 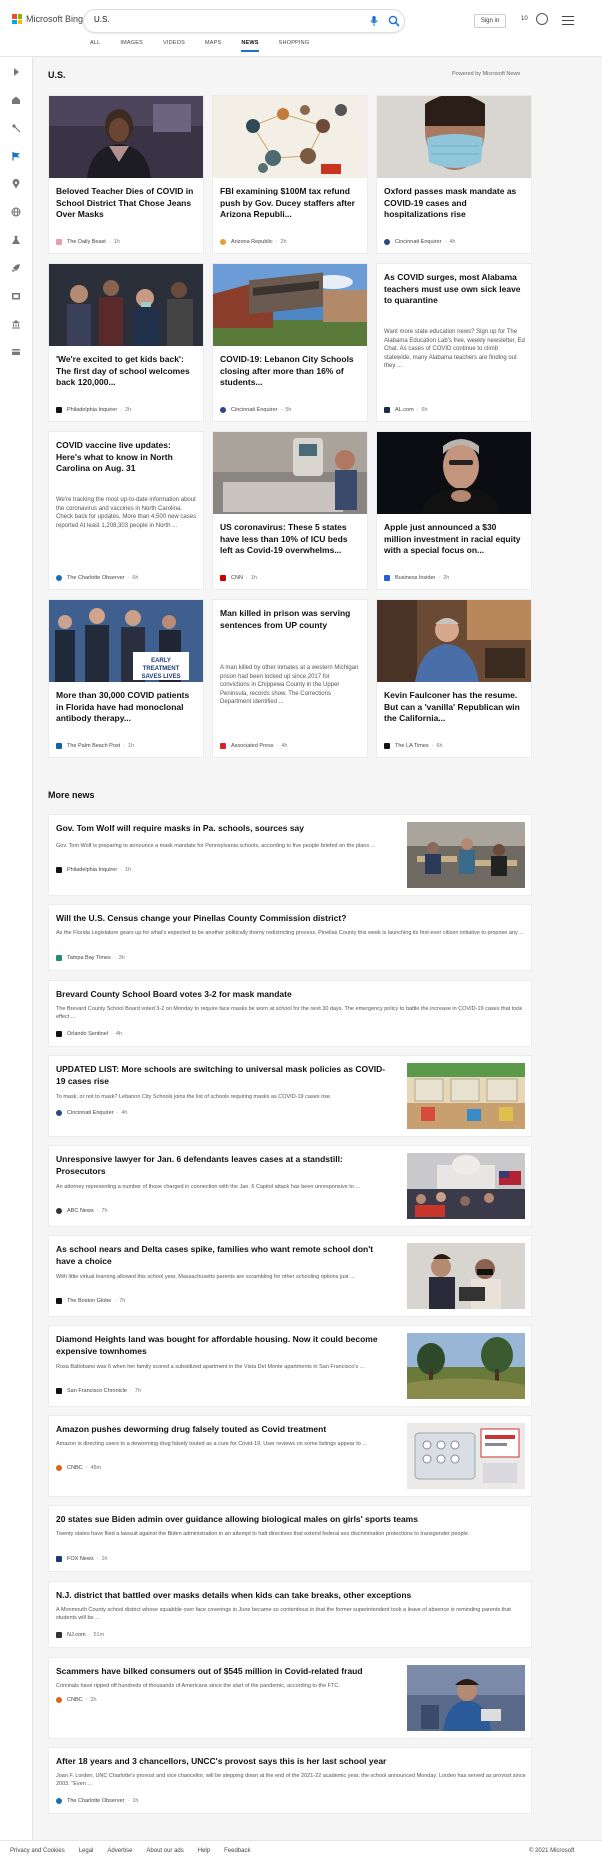 What do you see at coordinates (16, 240) in the screenshot?
I see `science-icon` at bounding box center [16, 240].